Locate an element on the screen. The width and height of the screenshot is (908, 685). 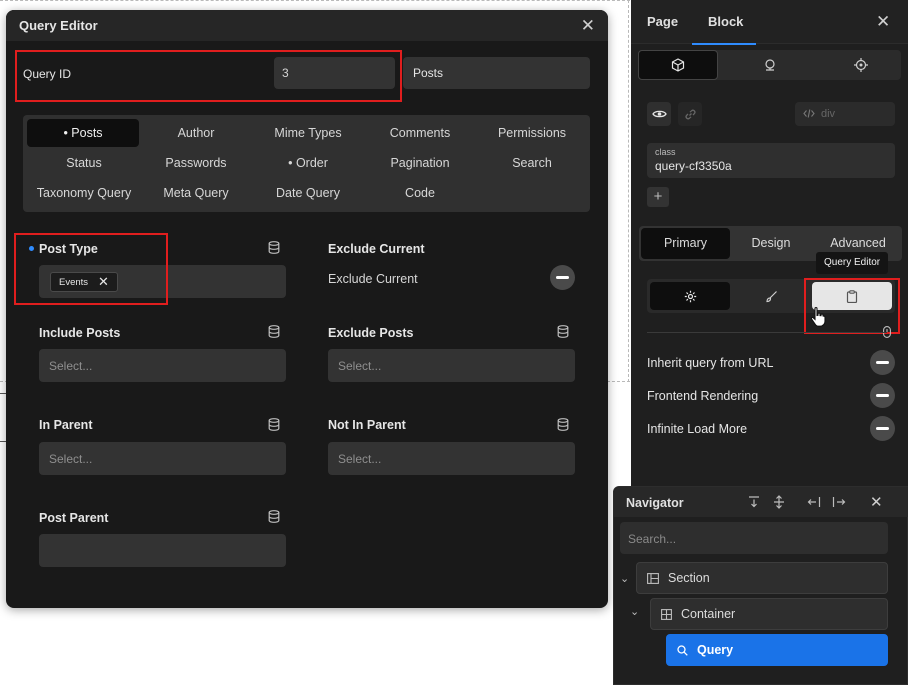
tab-page: Page is located at coordinates (662, 21).